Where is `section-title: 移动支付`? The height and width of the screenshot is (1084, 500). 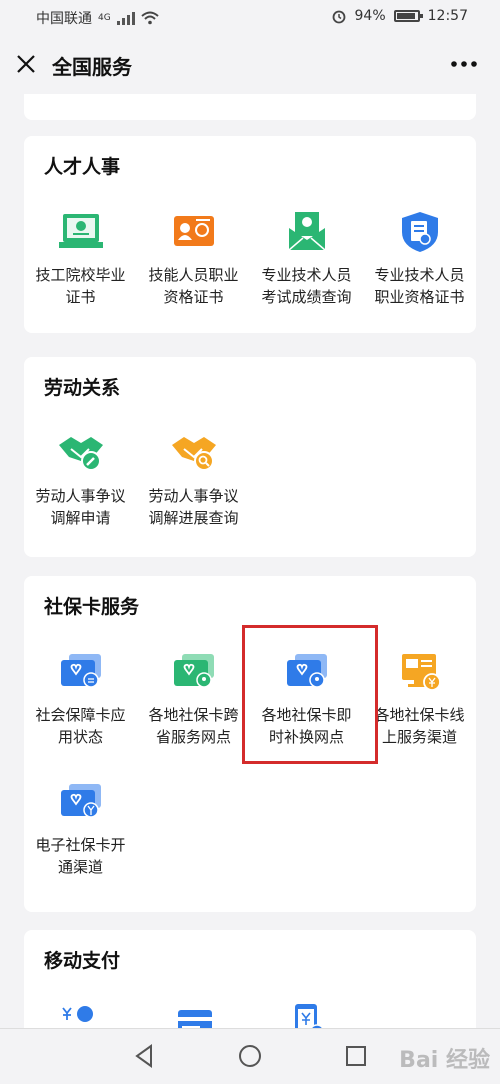
section-title: 移动支付 is located at coordinates (82, 961).